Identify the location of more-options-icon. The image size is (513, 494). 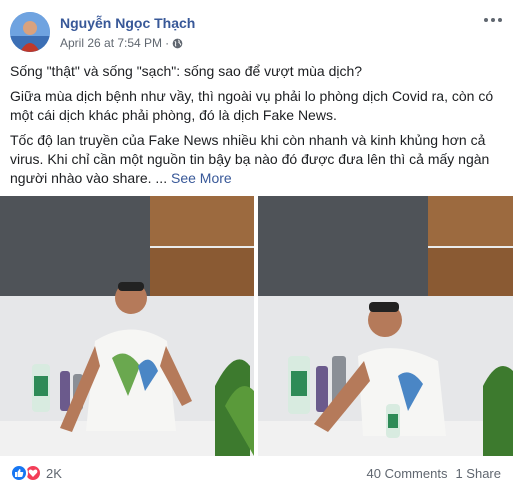
(493, 20).